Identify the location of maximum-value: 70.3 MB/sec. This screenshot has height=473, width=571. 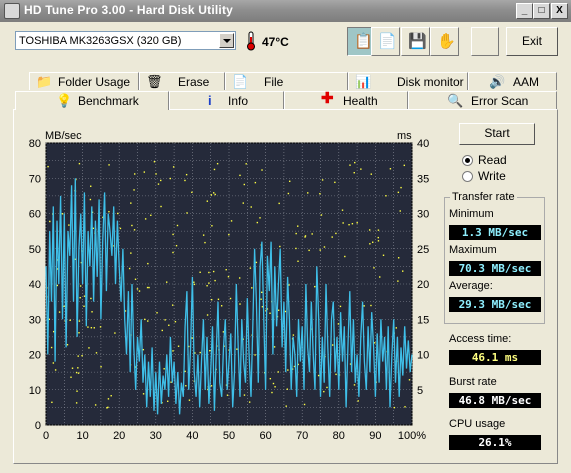
(495, 268).